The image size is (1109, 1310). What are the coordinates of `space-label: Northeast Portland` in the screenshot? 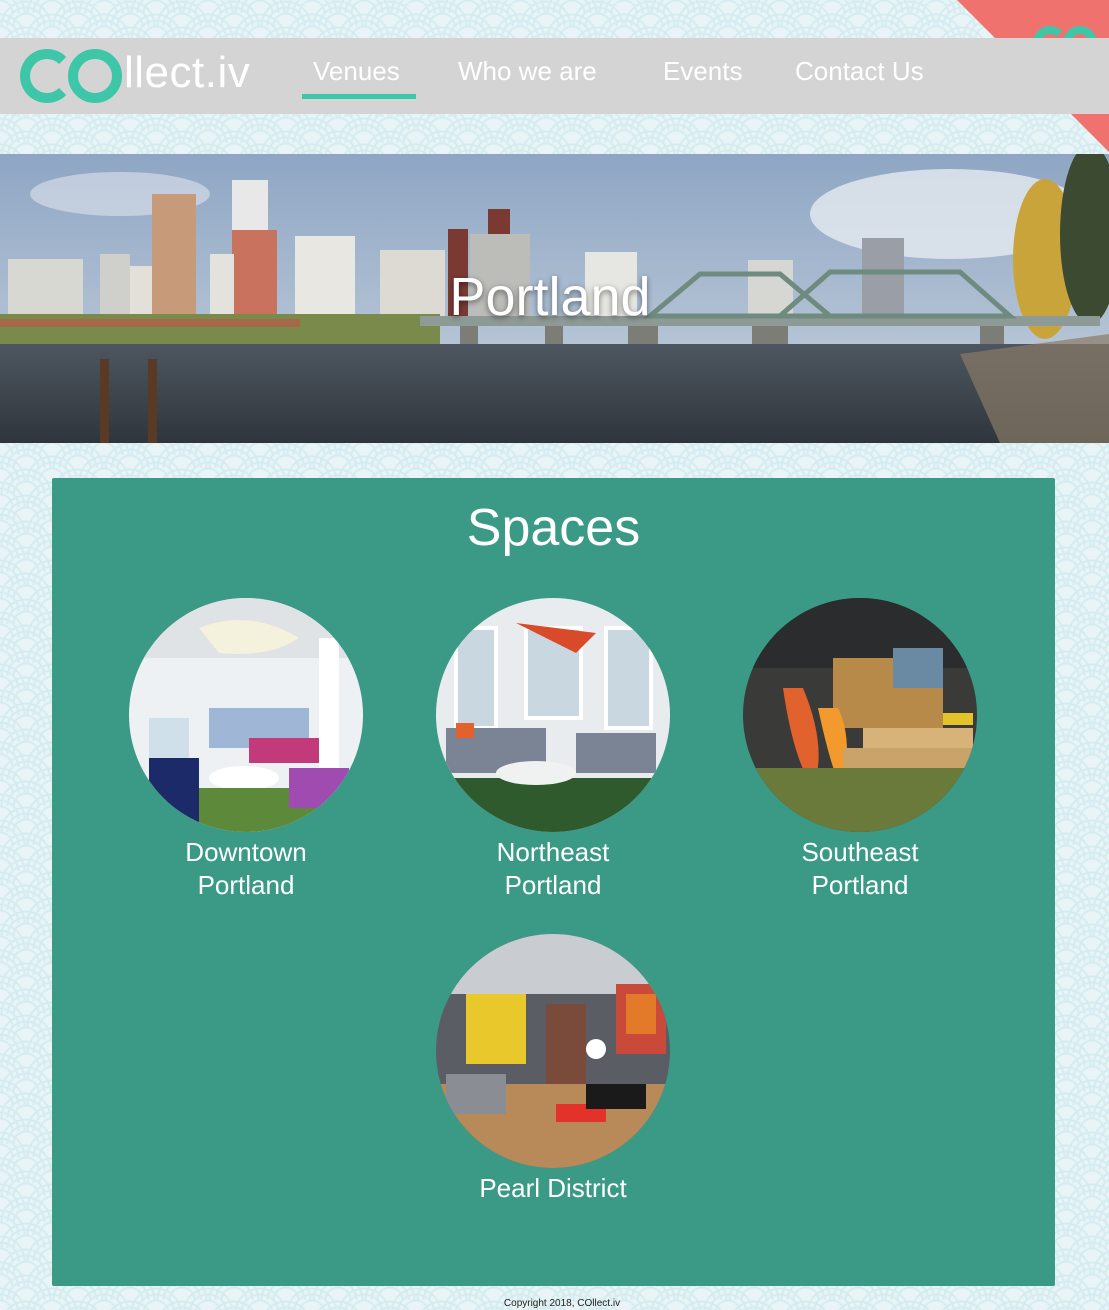 It's located at (553, 868).